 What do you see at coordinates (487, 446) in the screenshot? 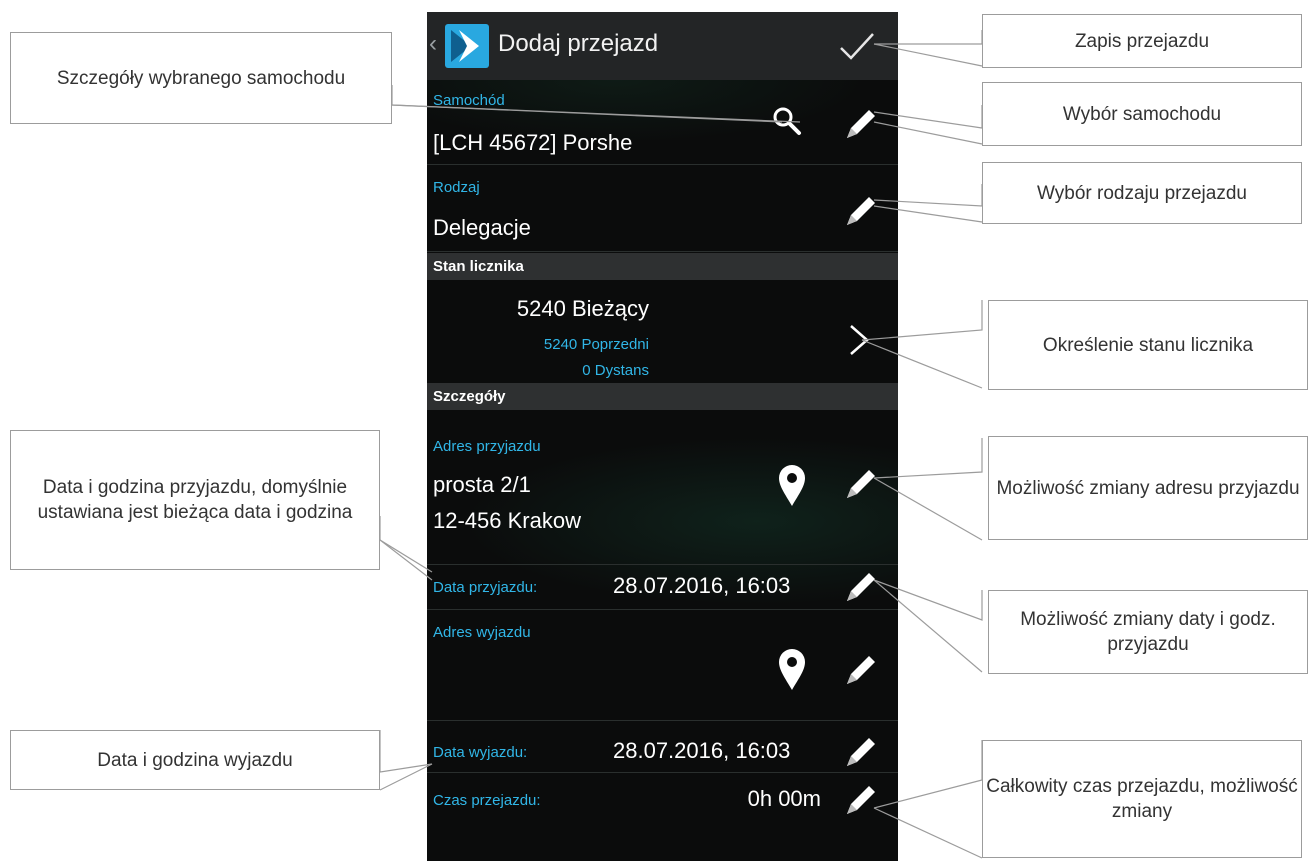
I see `arrival-address-label: Adres przyjazdu` at bounding box center [487, 446].